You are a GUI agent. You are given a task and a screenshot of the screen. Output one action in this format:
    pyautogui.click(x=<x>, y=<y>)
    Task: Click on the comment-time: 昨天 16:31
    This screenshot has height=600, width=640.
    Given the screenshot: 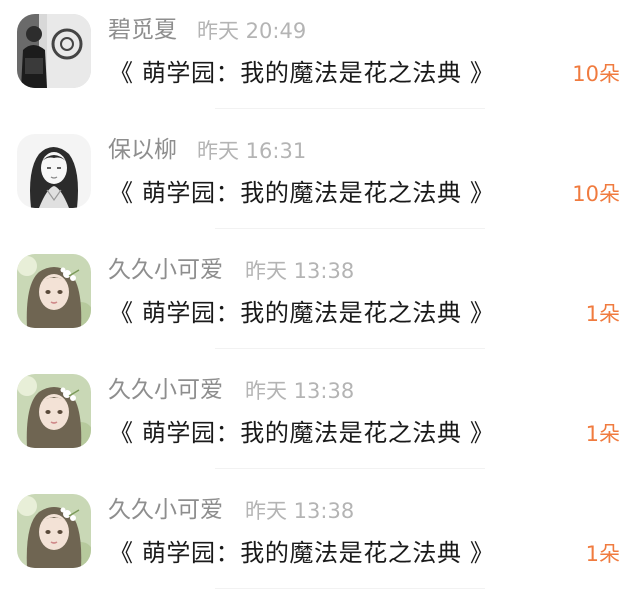 What is the action you would take?
    pyautogui.click(x=252, y=151)
    